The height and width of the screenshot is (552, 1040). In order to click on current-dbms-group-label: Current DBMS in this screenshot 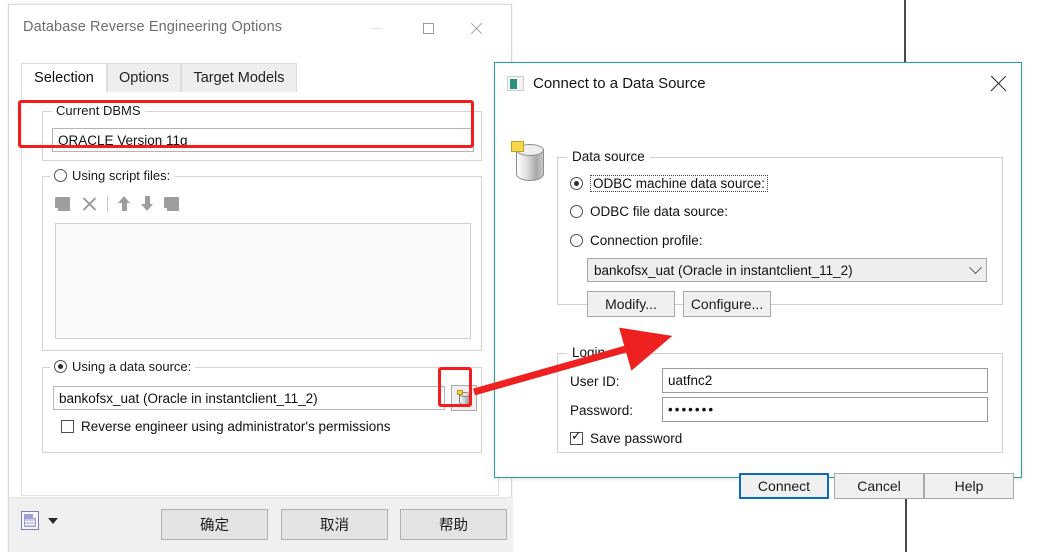, I will do `click(98, 110)`.